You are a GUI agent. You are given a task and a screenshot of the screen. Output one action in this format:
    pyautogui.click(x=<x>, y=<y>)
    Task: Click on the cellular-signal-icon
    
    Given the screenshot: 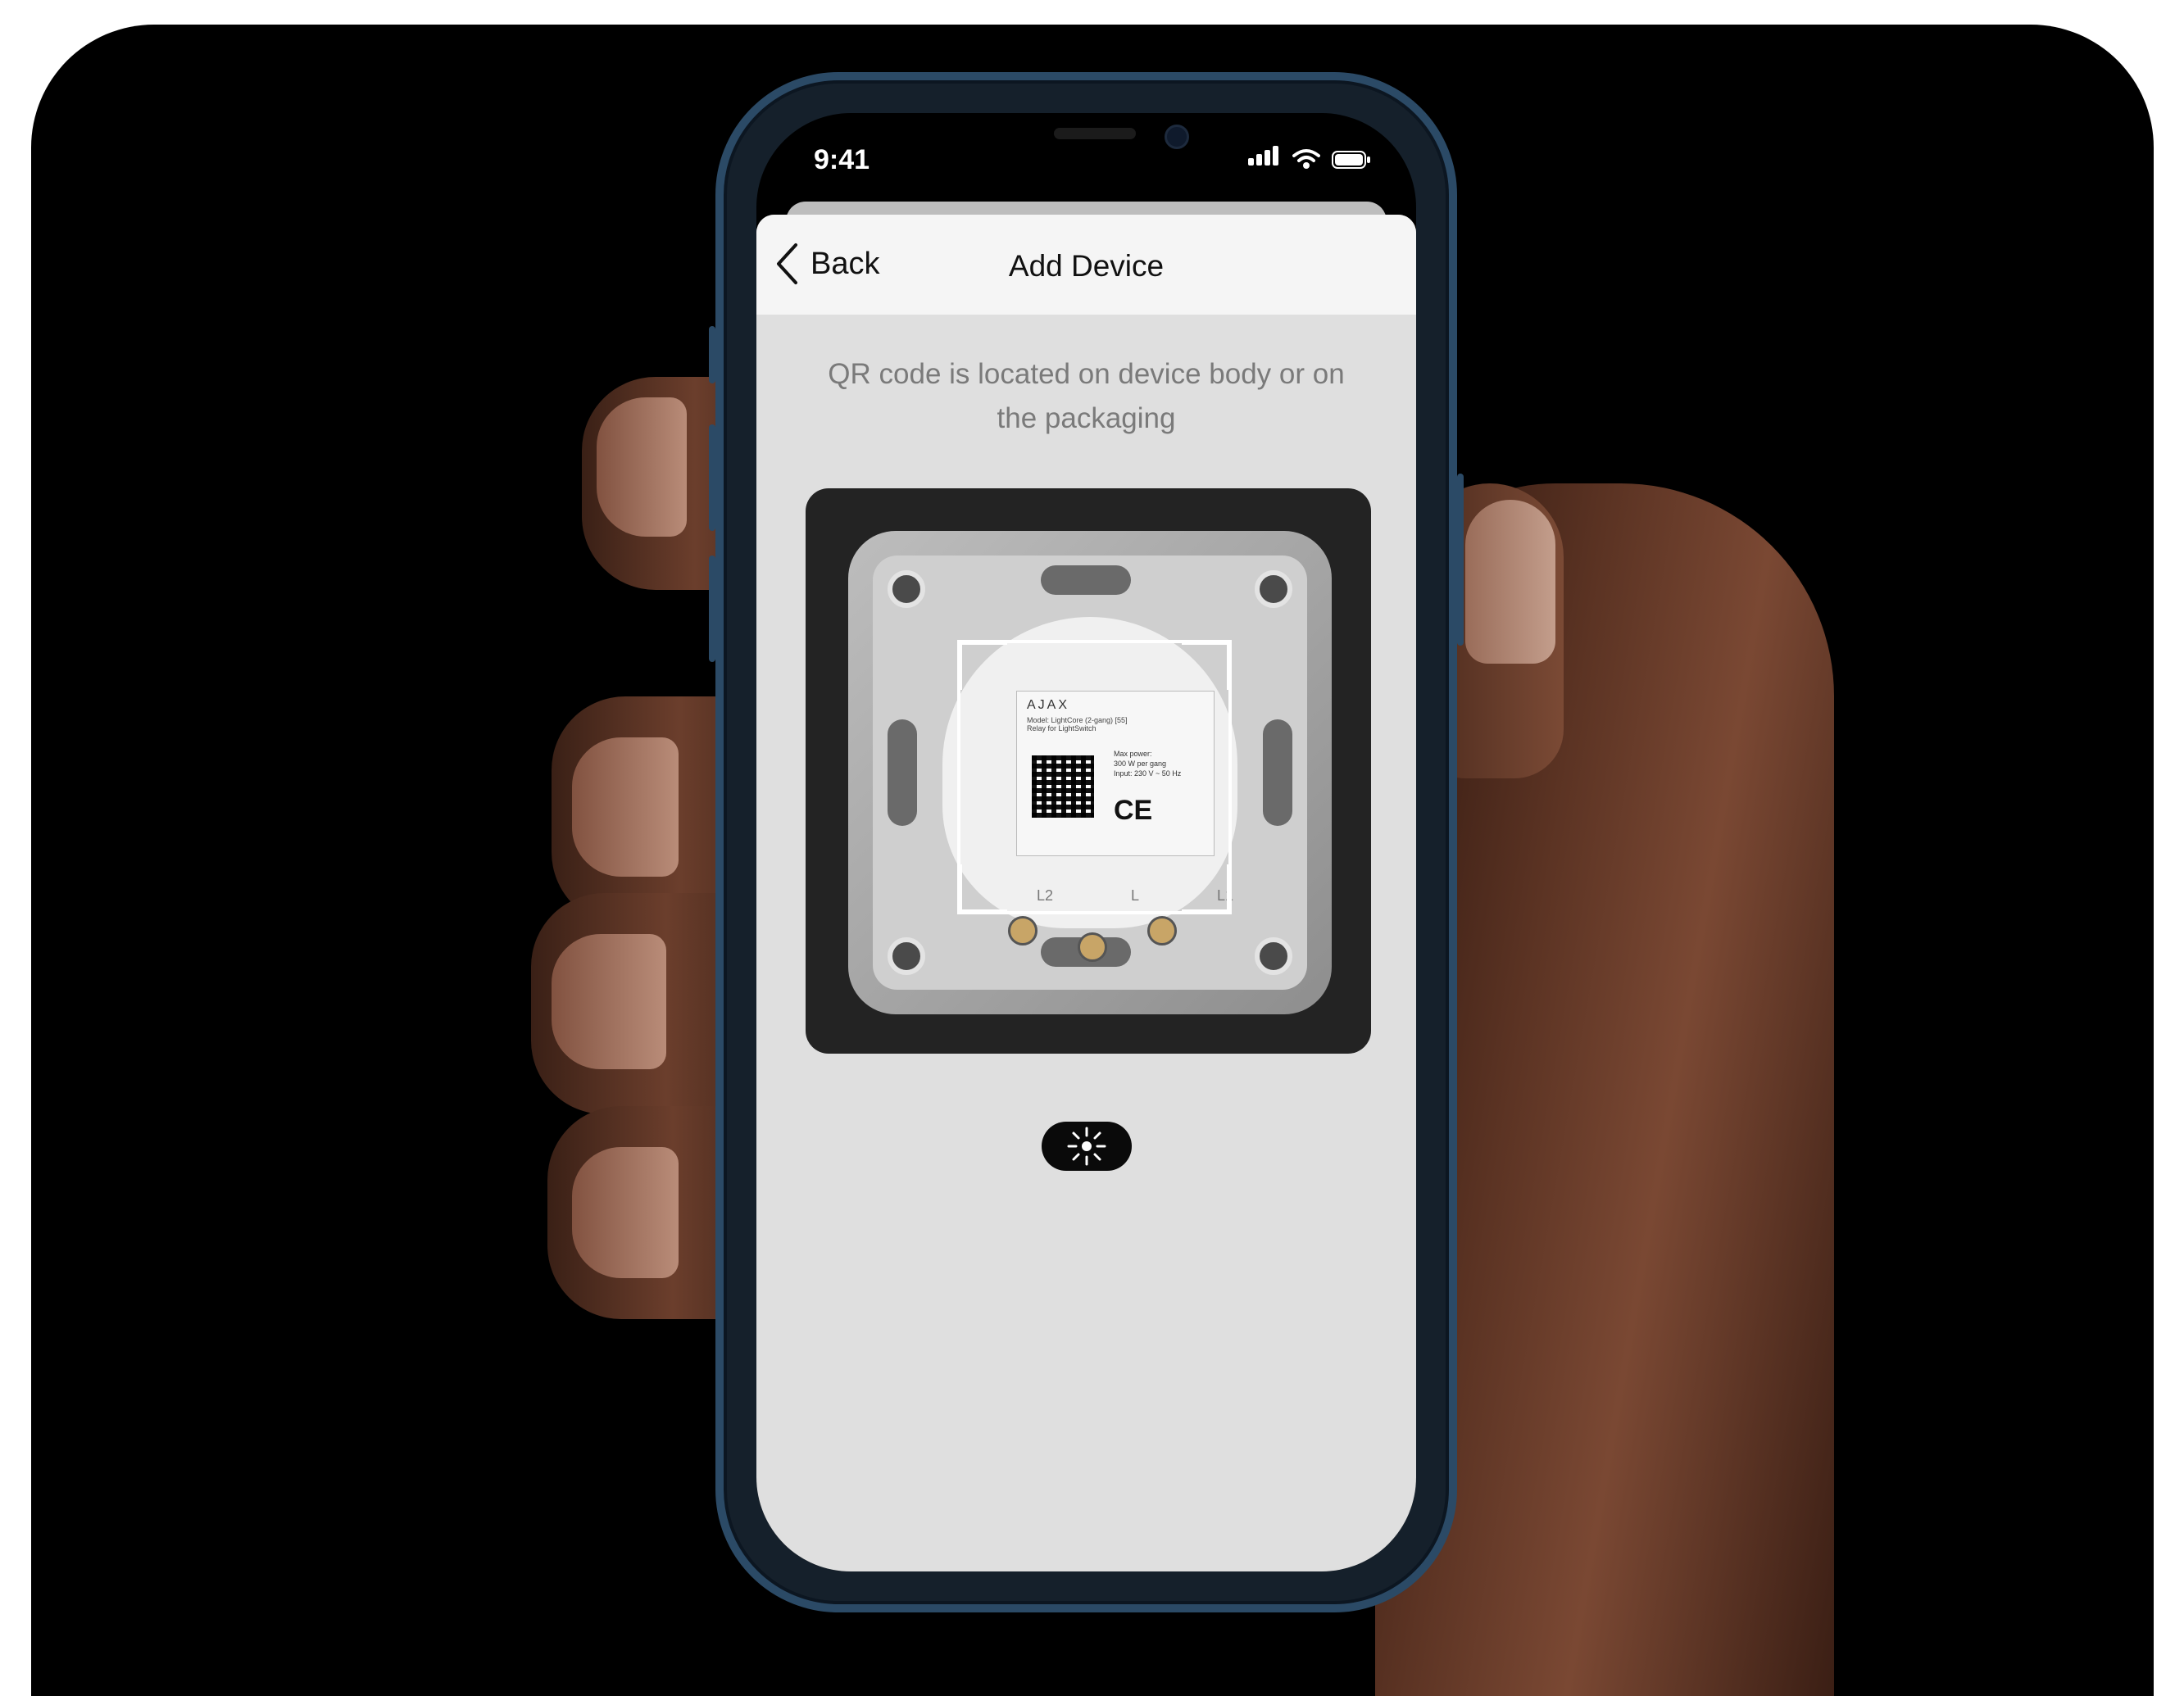 What is the action you would take?
    pyautogui.click(x=1264, y=158)
    